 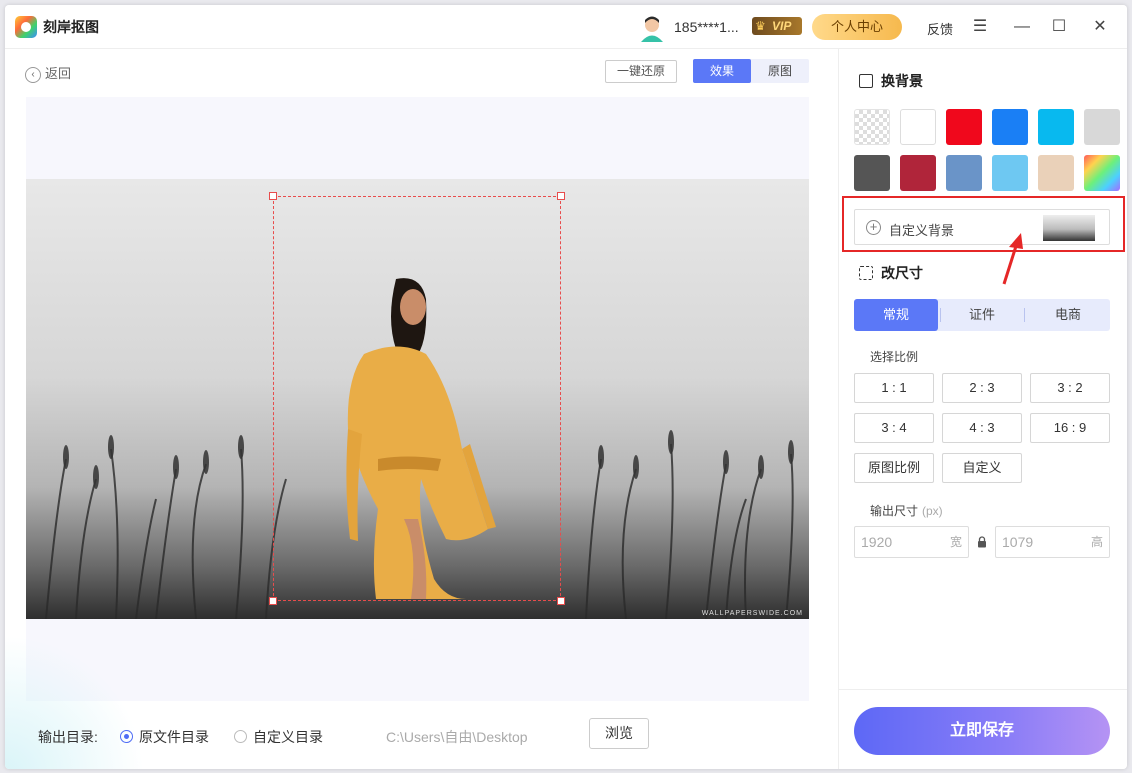 I want to click on view-effect-tab: 效果, so click(x=722, y=71).